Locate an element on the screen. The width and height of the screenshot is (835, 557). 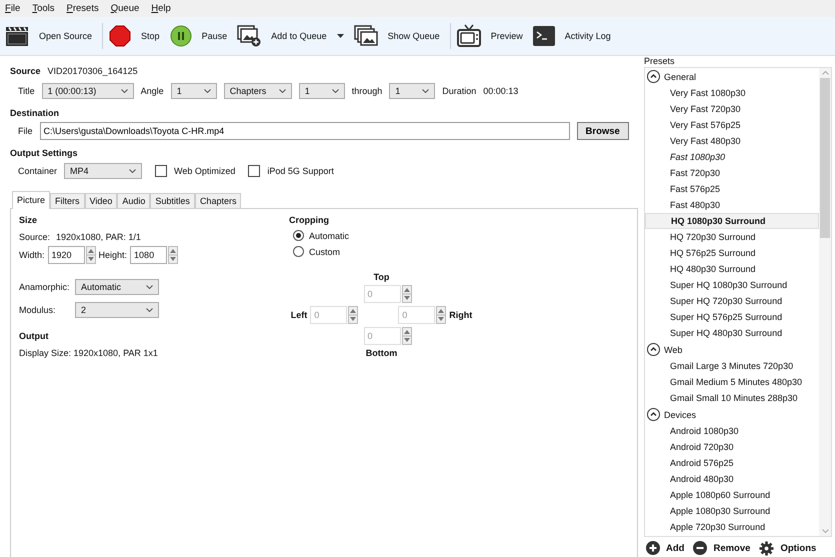
section-heading: Cropping is located at coordinates (309, 220).